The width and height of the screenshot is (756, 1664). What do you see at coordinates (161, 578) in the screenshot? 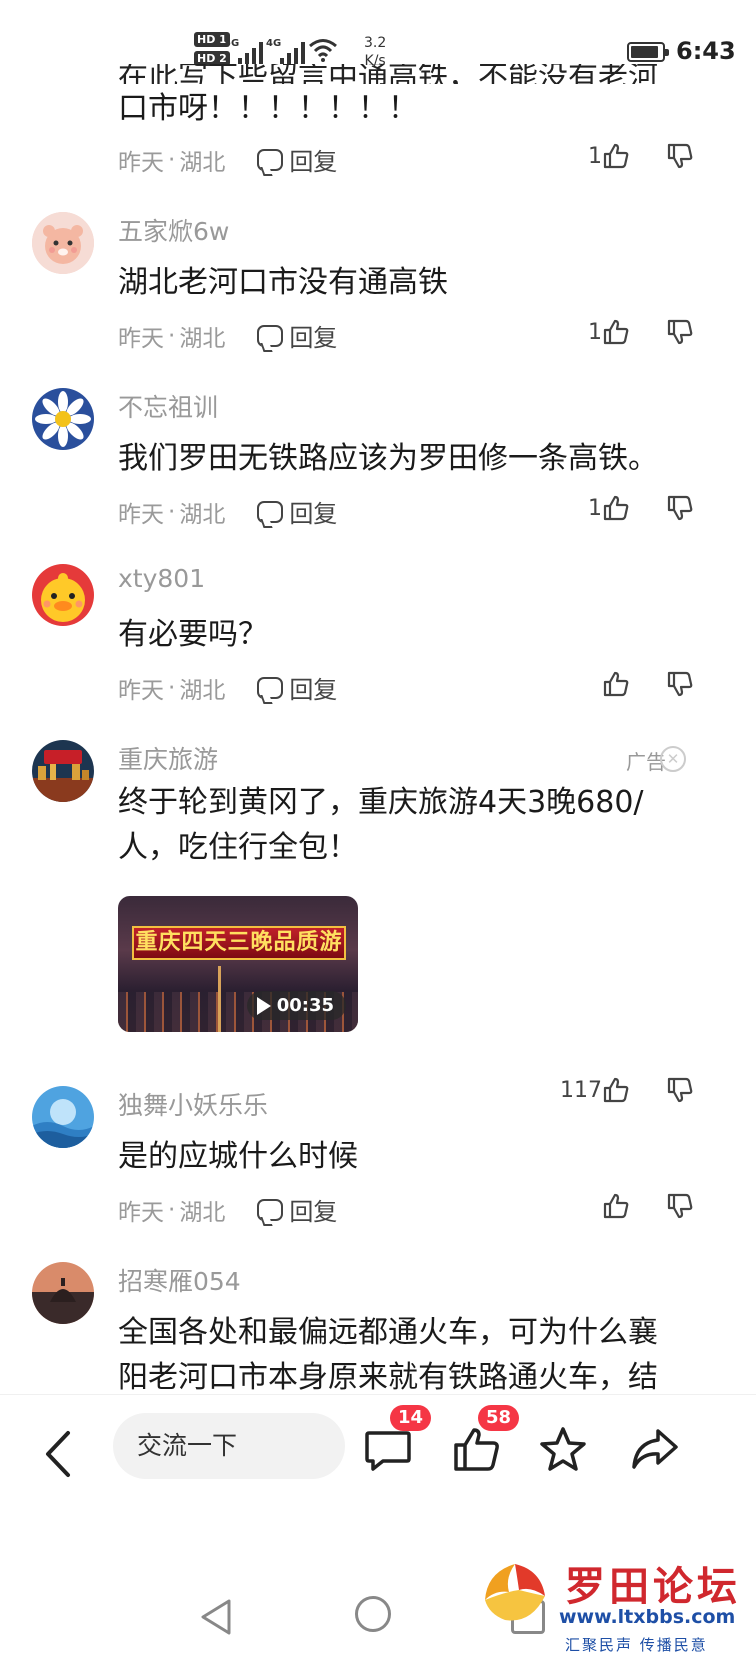
I see `comment-username: xty801` at bounding box center [161, 578].